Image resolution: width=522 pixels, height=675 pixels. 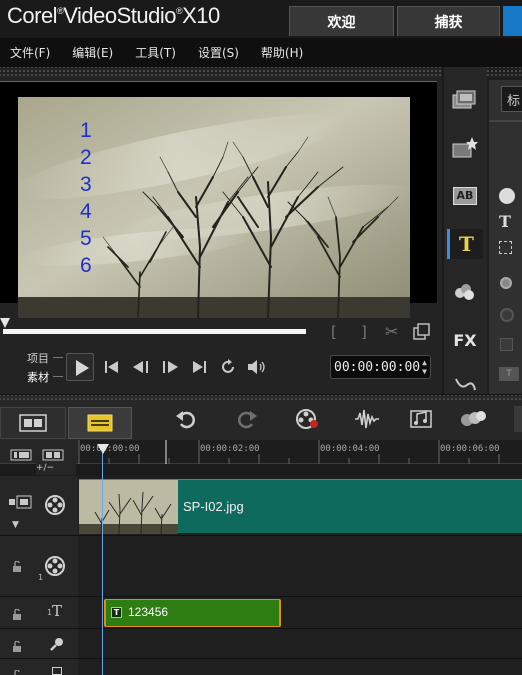 I want to click on ruler-label: 00:00:04:00, so click(x=350, y=449).